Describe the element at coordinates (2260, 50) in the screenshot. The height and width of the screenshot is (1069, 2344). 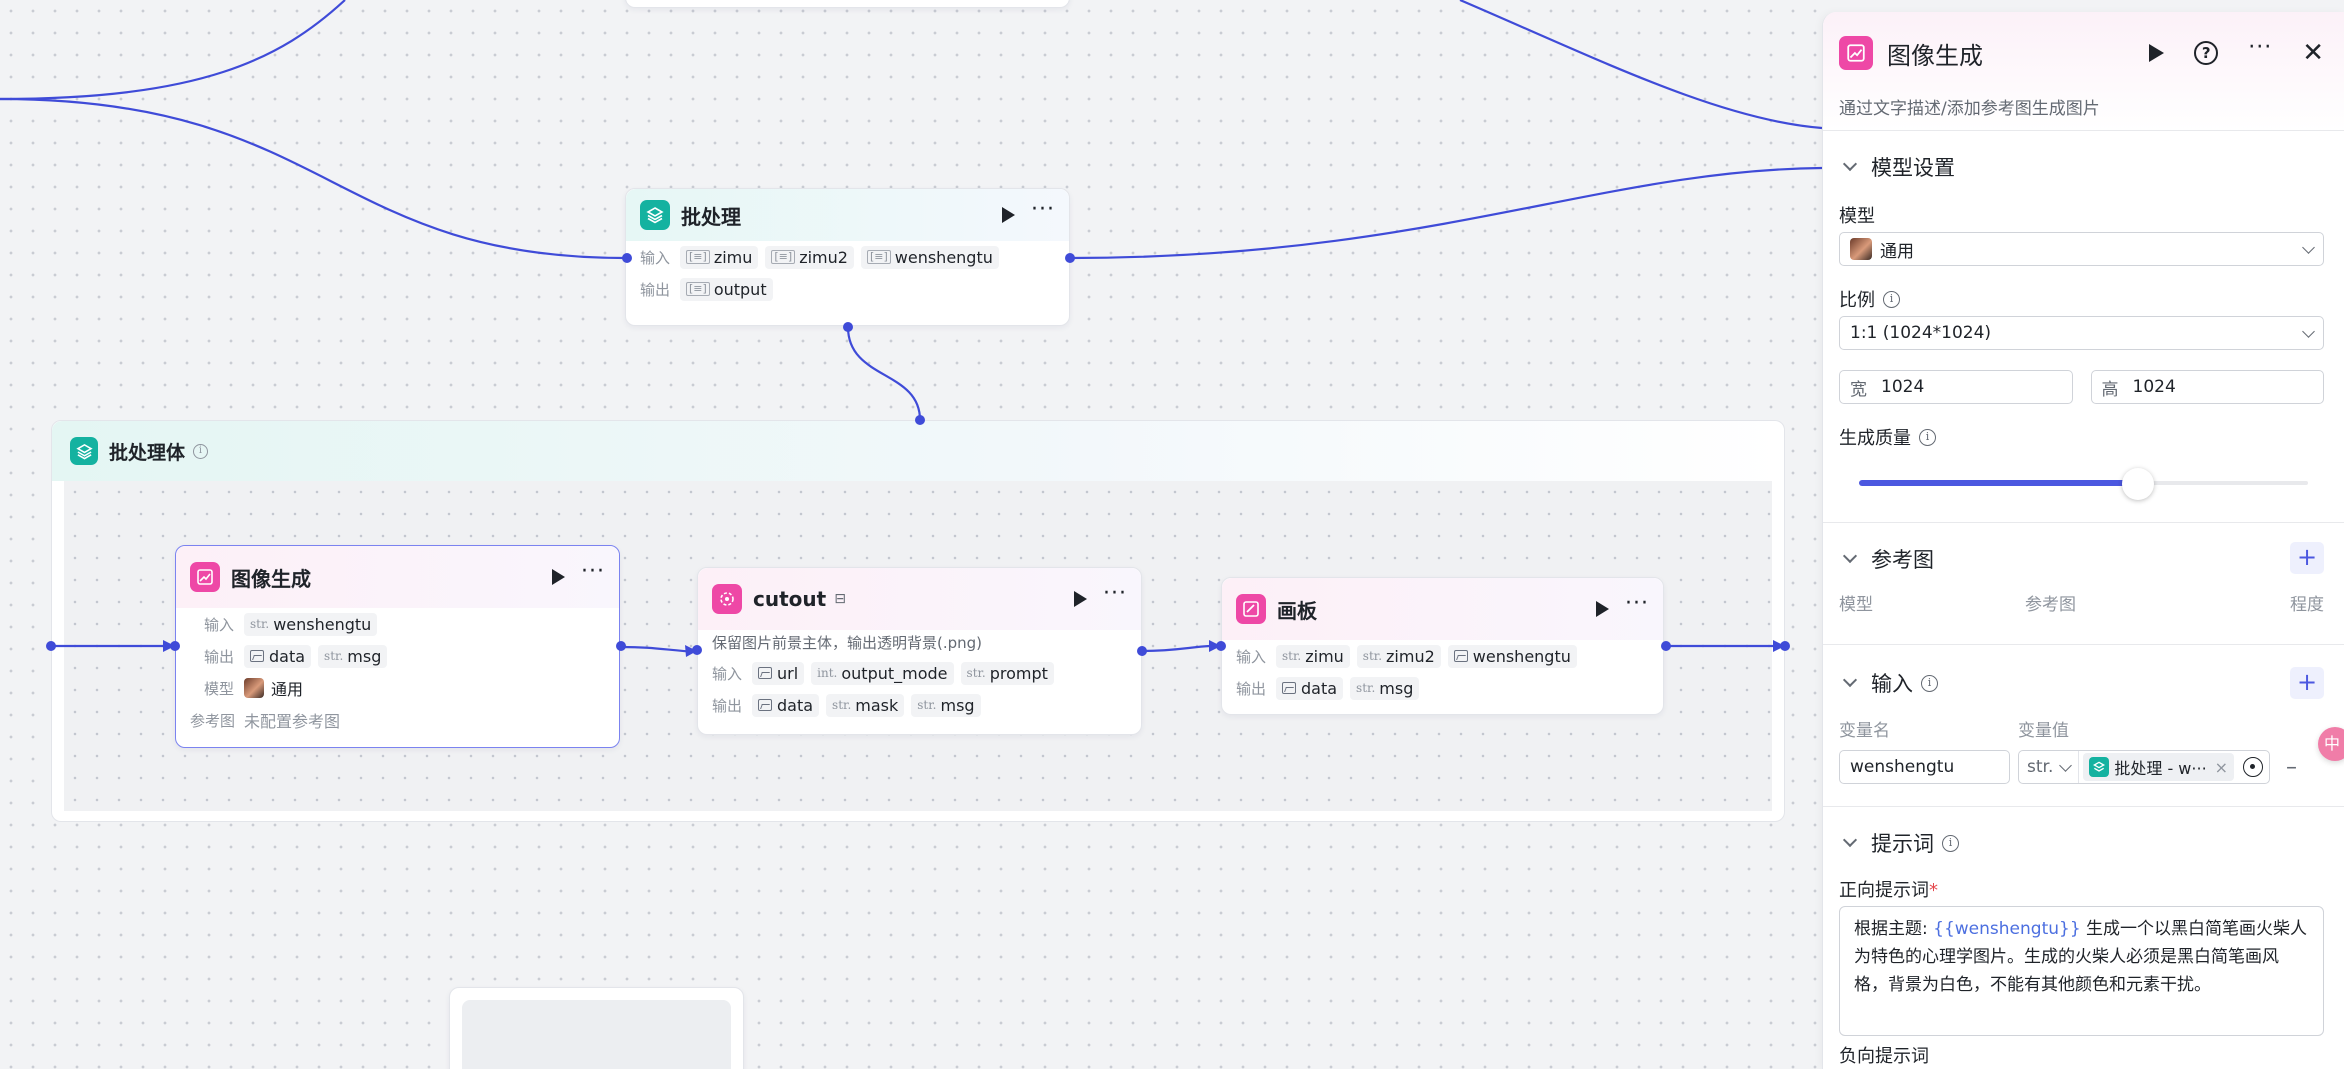
I see `more-icon: ···` at that location.